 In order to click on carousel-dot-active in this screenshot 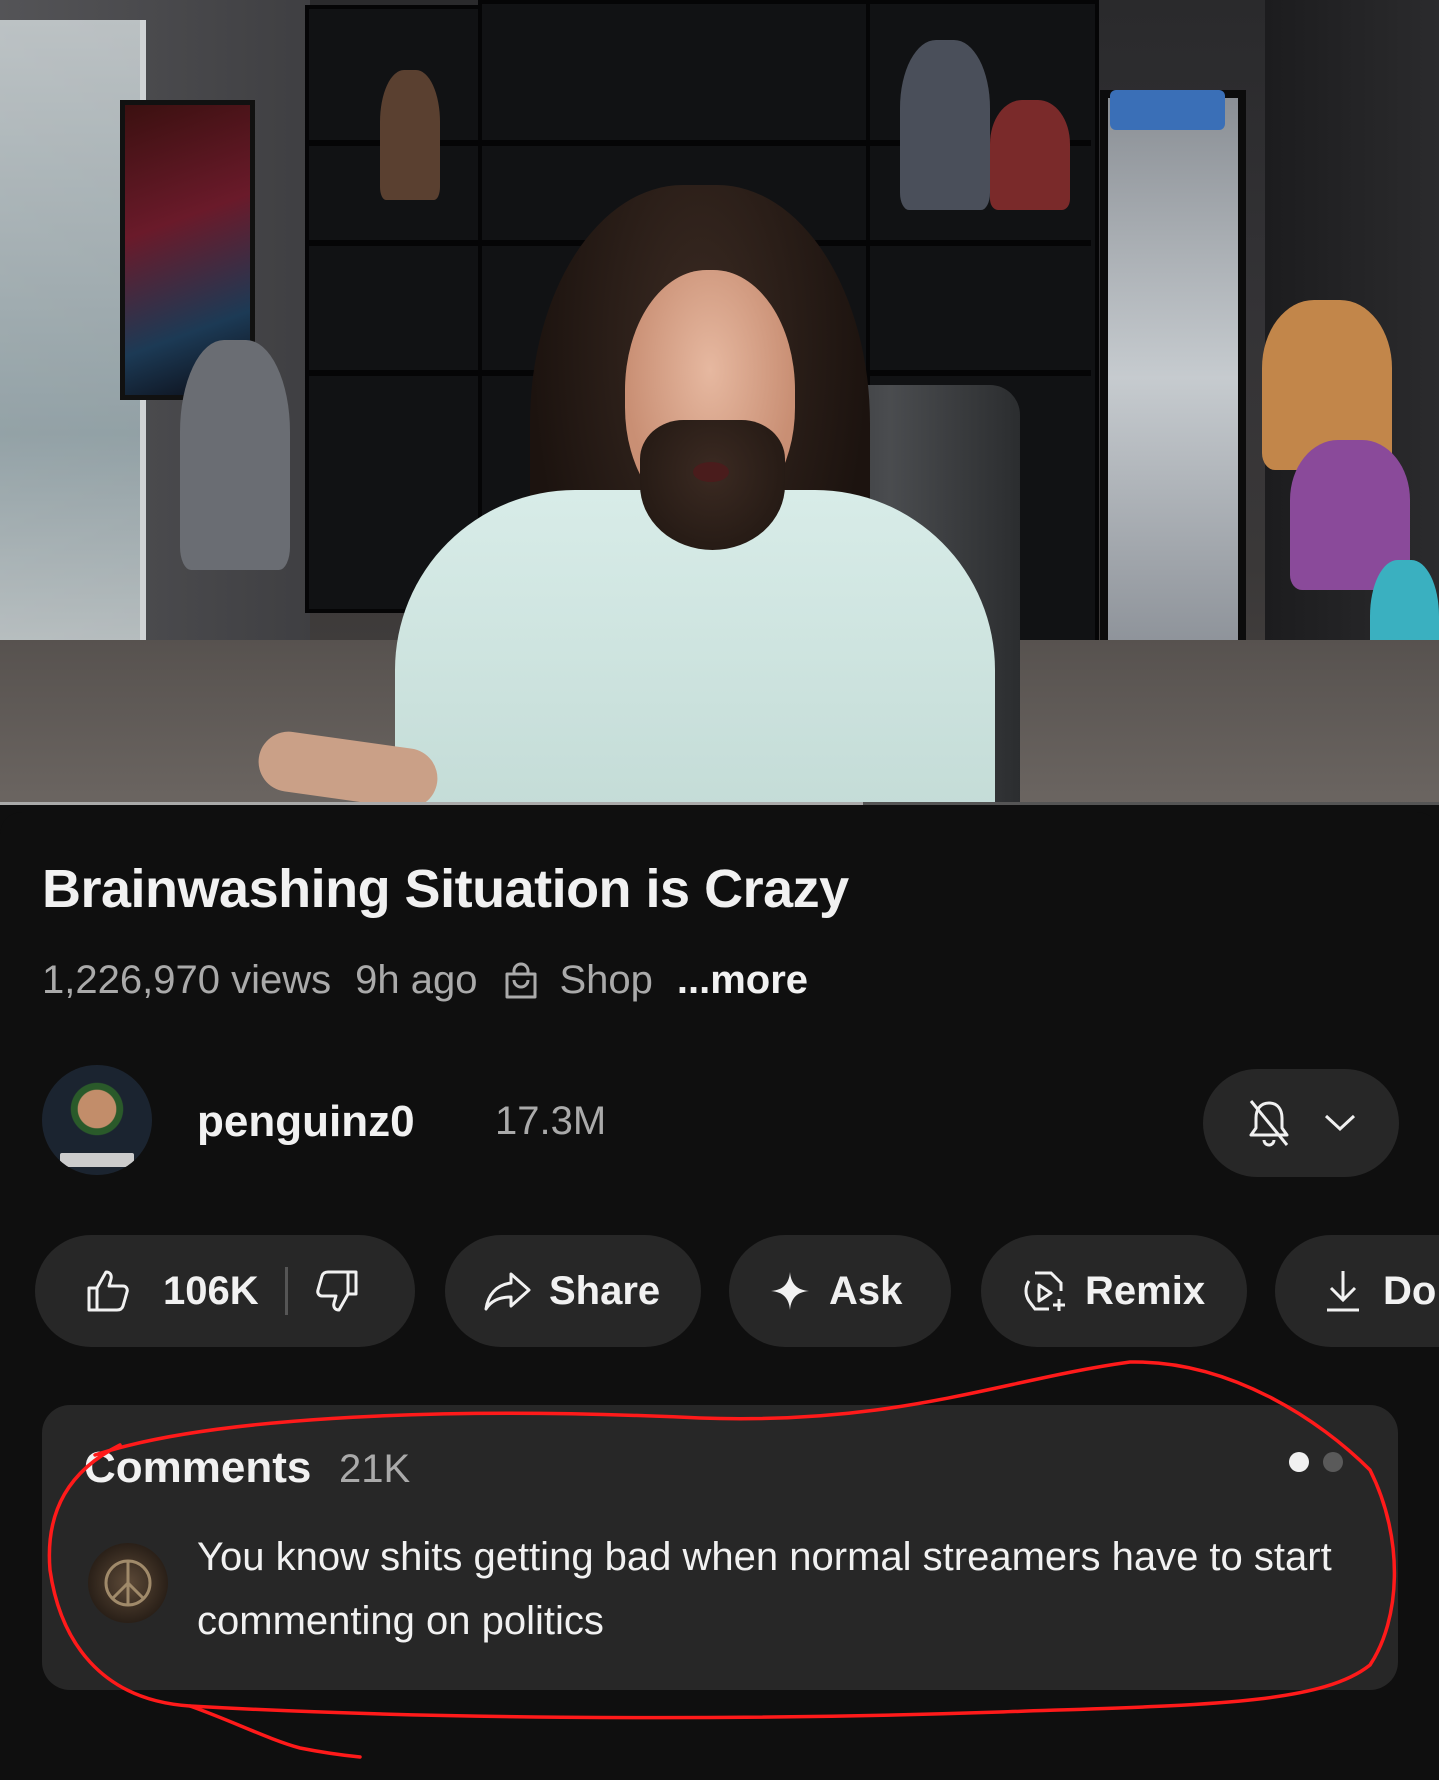, I will do `click(1299, 1462)`.